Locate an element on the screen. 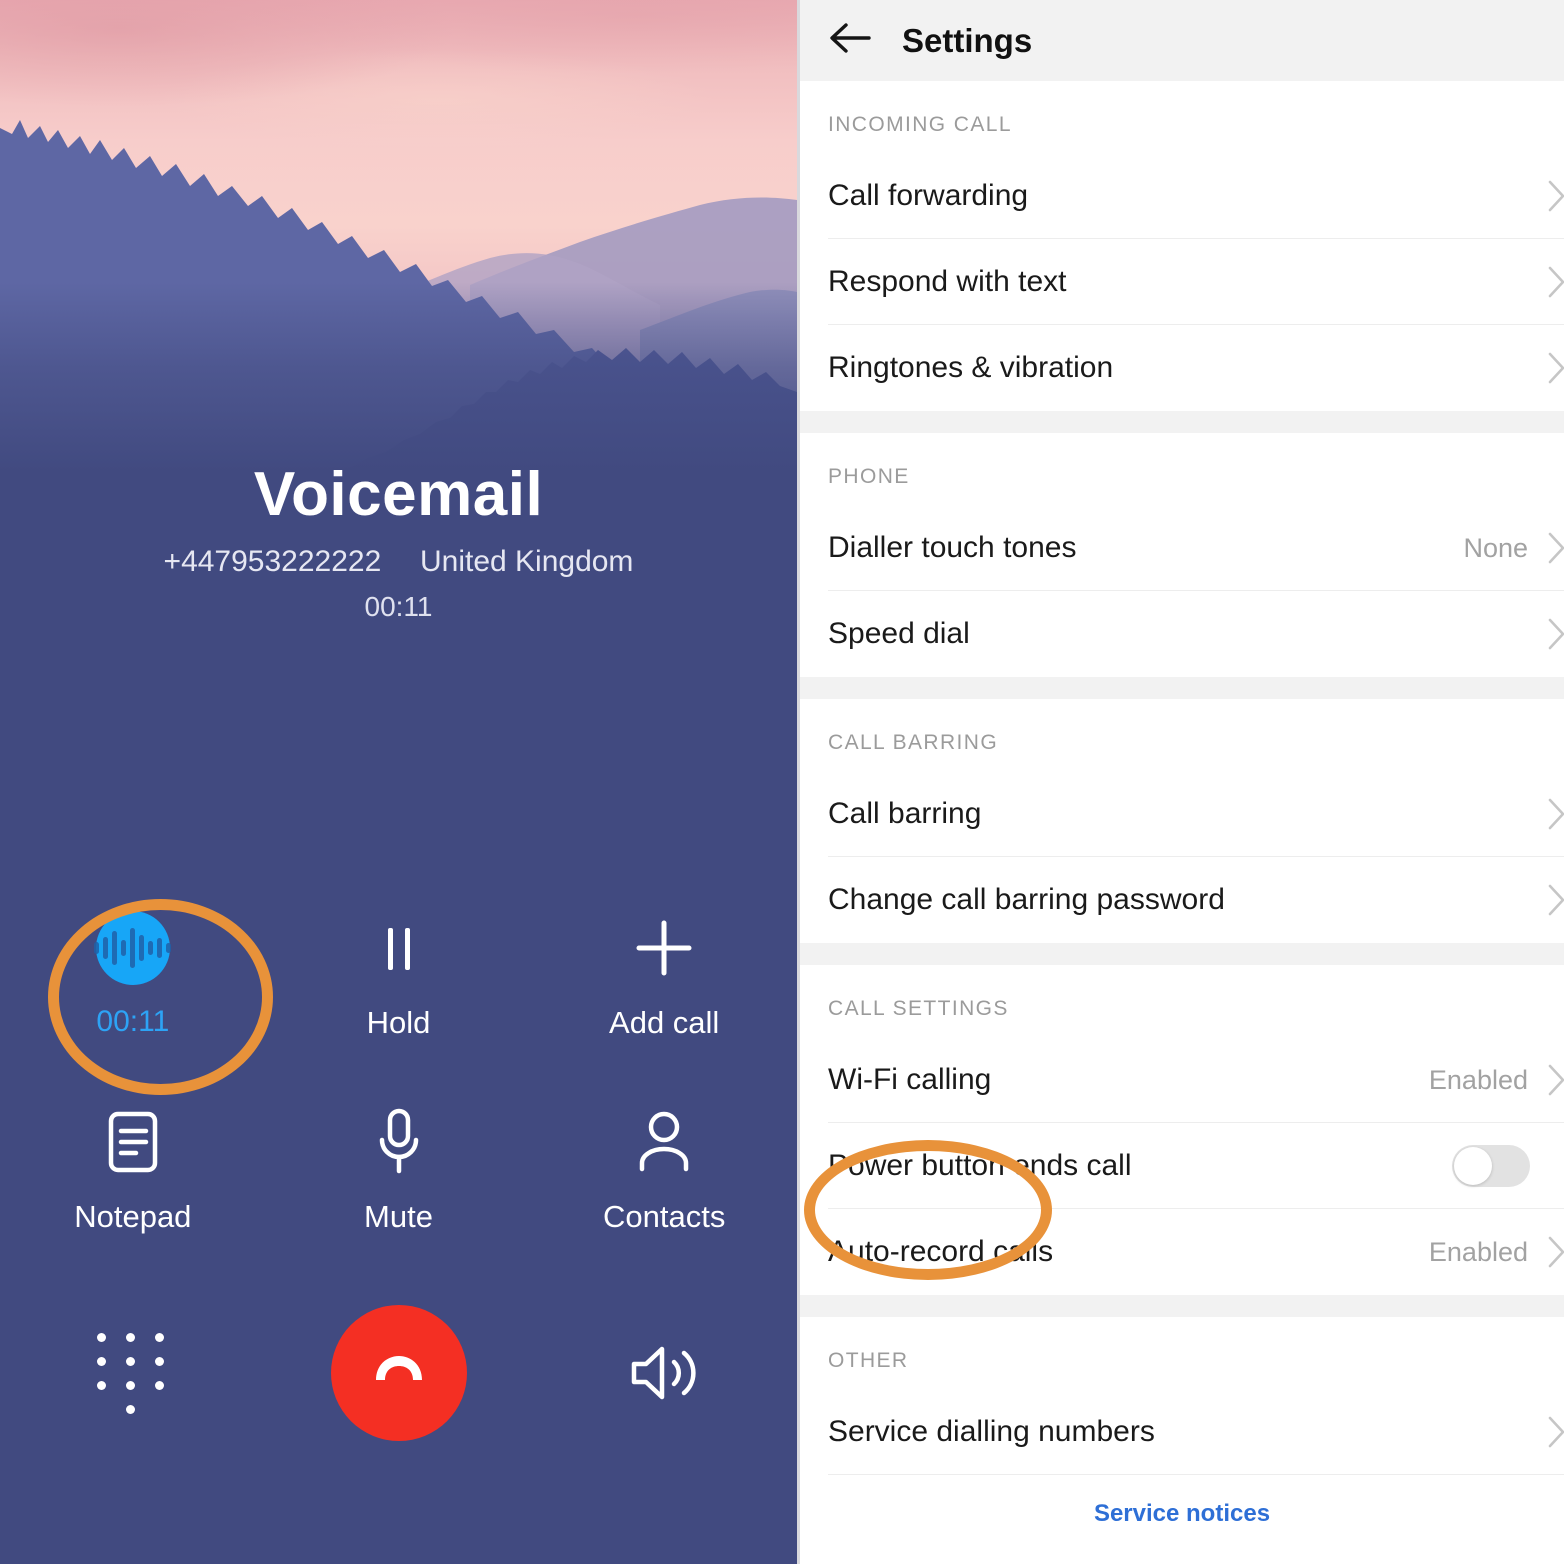  mute-label: Mute is located at coordinates (398, 1216).